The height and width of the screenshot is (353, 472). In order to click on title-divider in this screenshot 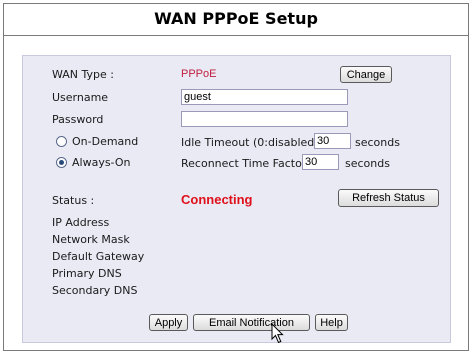, I will do `click(236, 35)`.